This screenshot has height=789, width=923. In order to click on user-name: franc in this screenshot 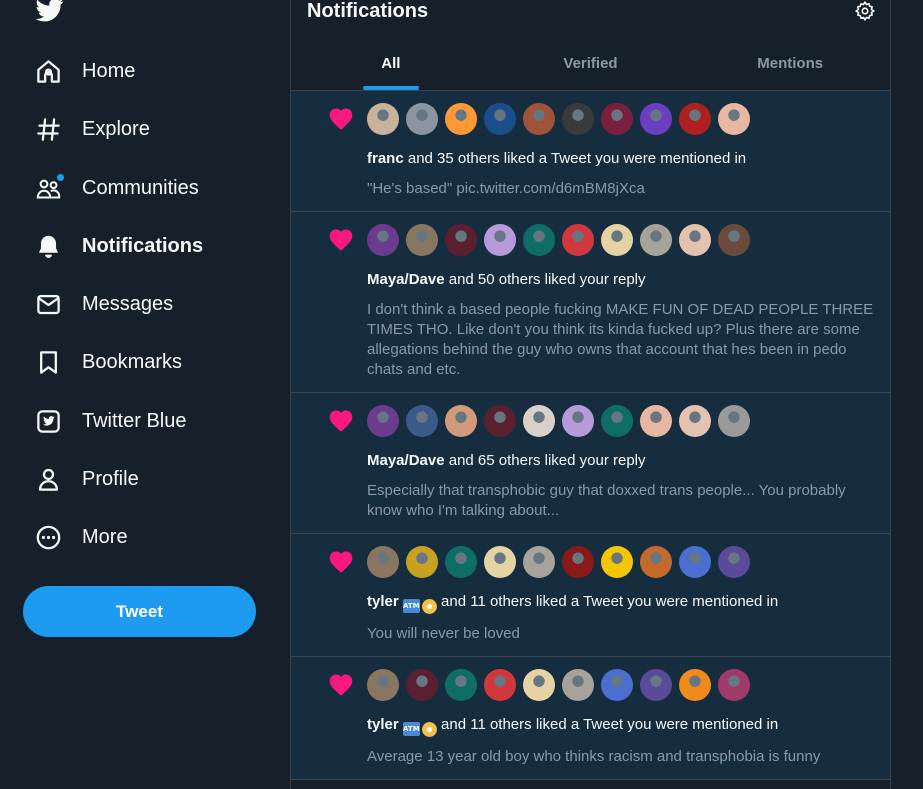, I will do `click(385, 158)`.